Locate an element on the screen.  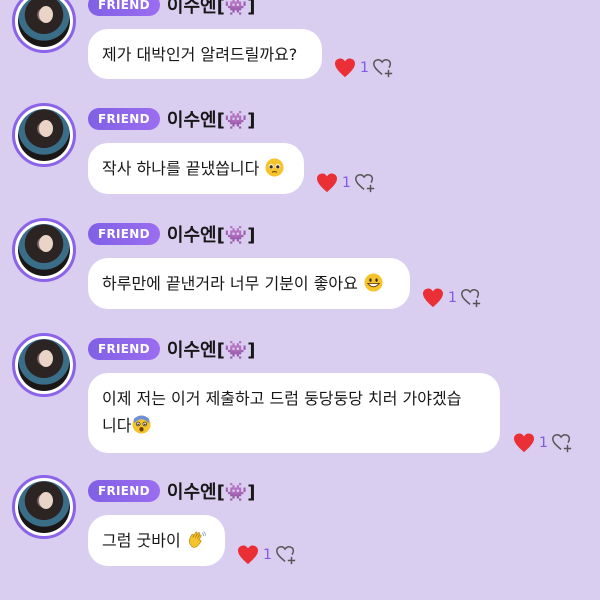
message-bubble: 하루만에 끝낸거라 너무 기분이 좋아요 is located at coordinates (249, 283).